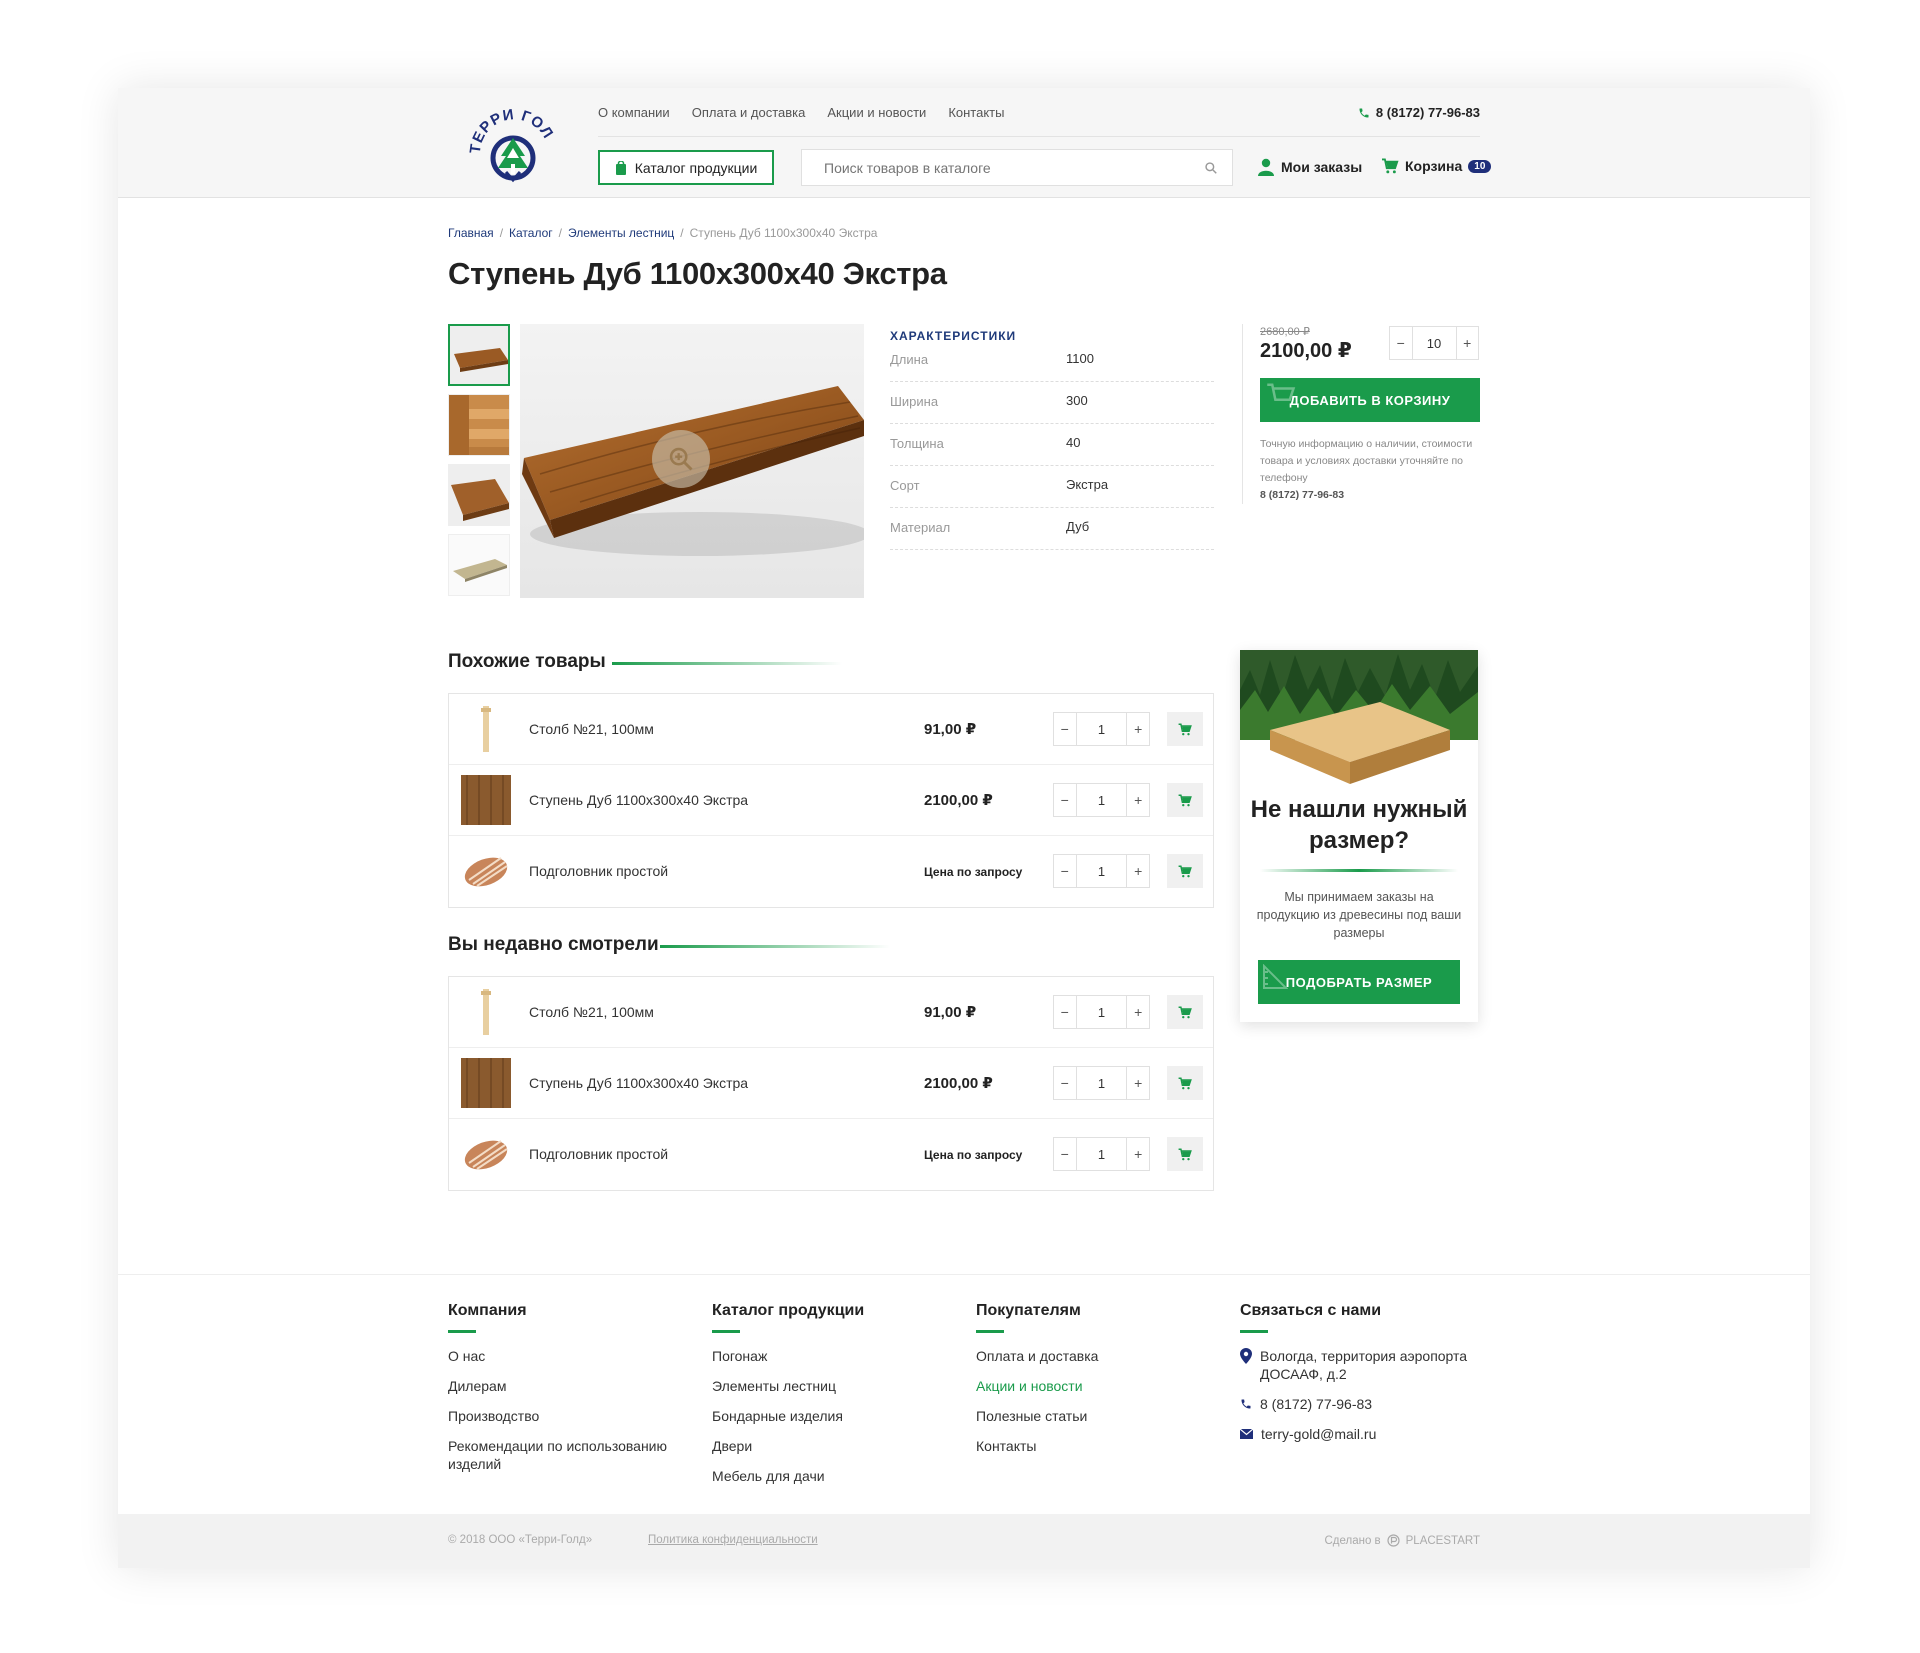 This screenshot has width=1920, height=1653. Describe the element at coordinates (563, 1455) in the screenshot. I see `footer-link: Рекомендации по использованию изделий` at that location.